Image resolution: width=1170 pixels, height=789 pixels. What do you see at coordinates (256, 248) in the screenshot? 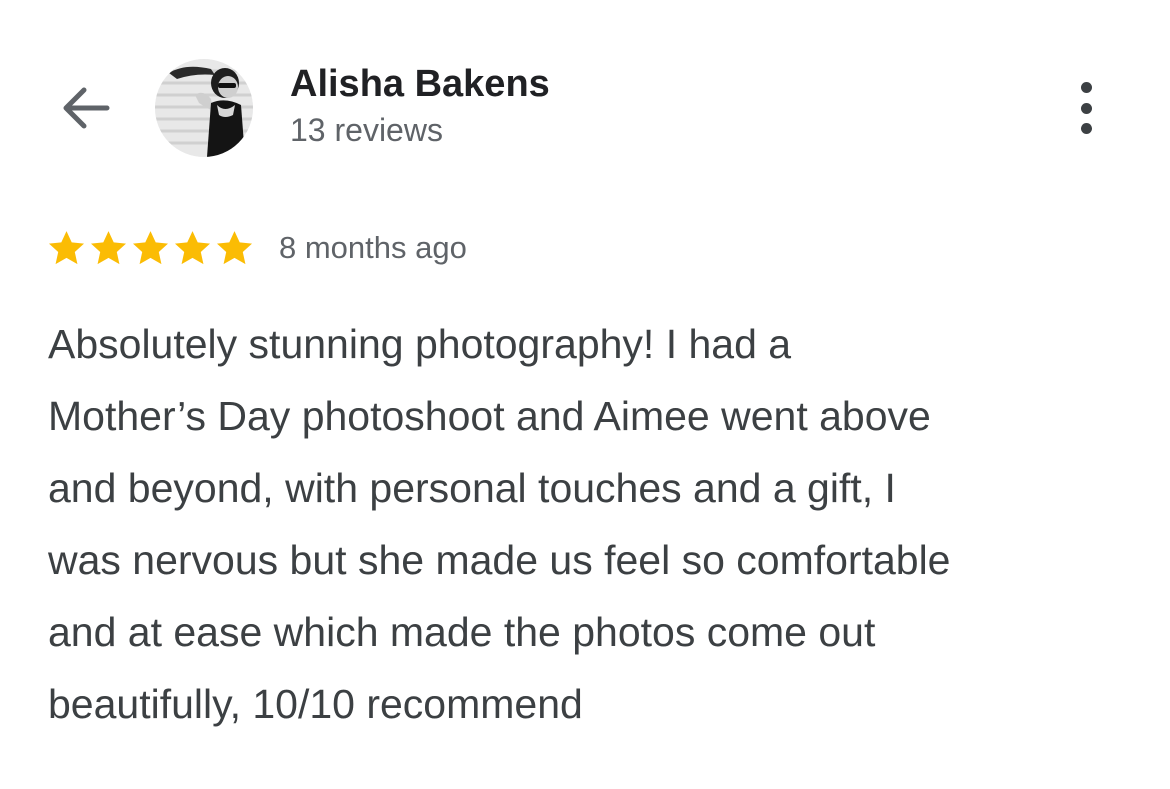
I see `rating-row: 8 months ago` at bounding box center [256, 248].